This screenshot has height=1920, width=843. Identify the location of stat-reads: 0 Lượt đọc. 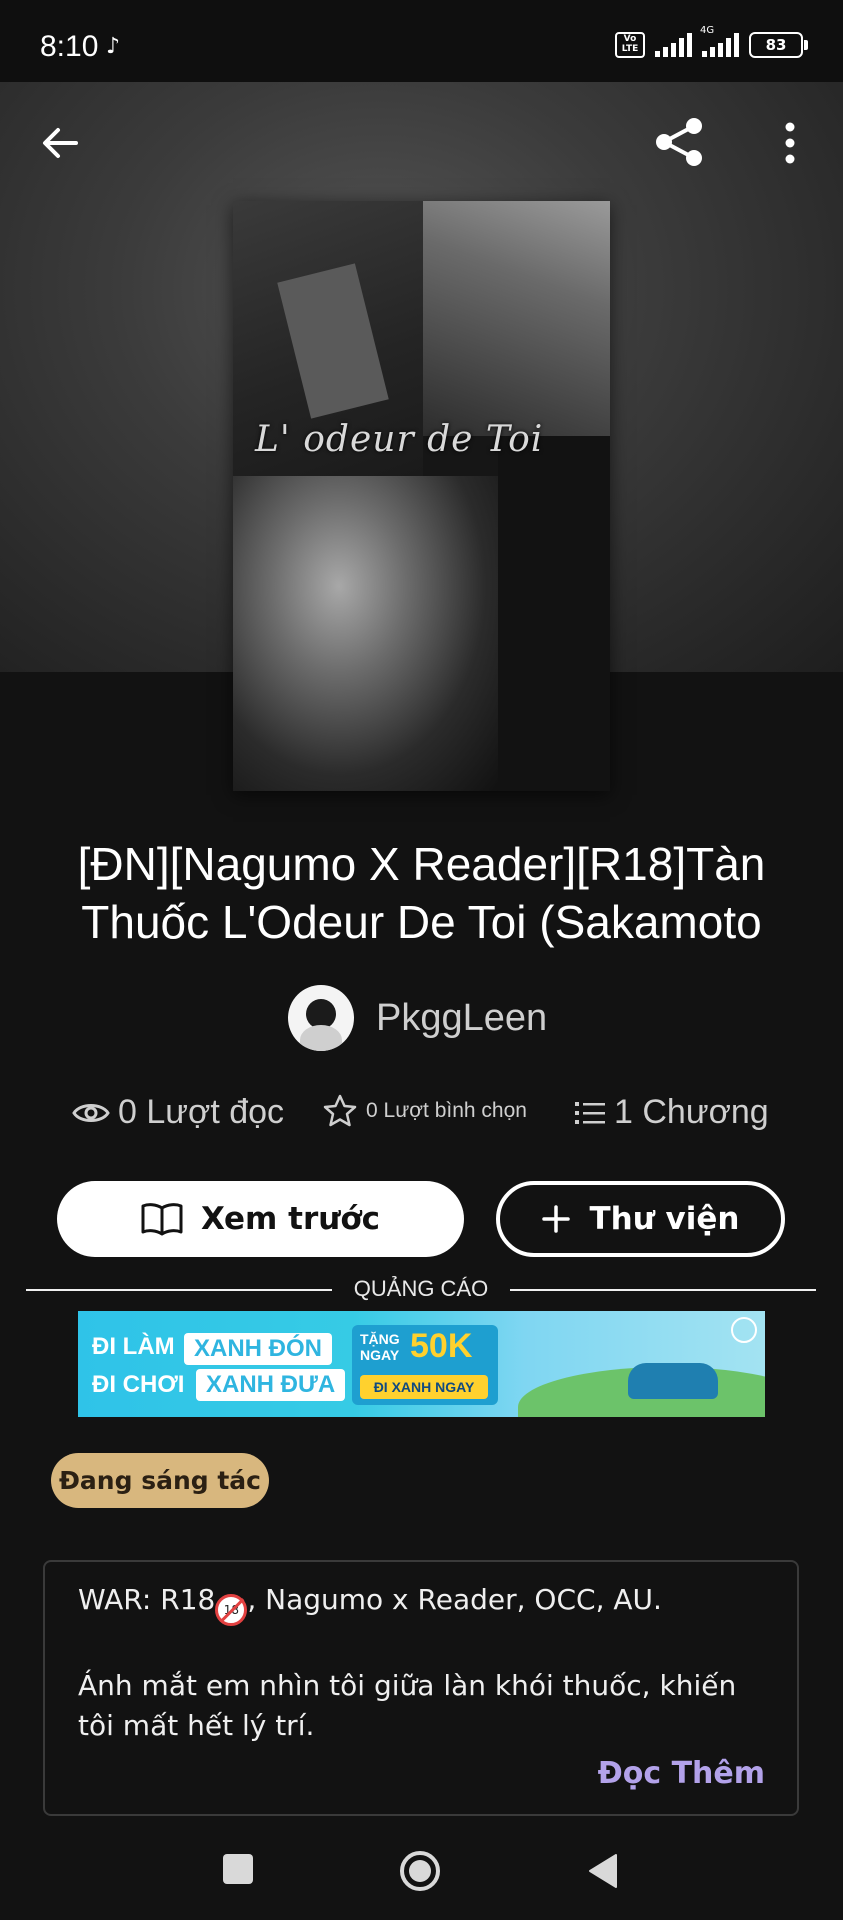
(178, 1112).